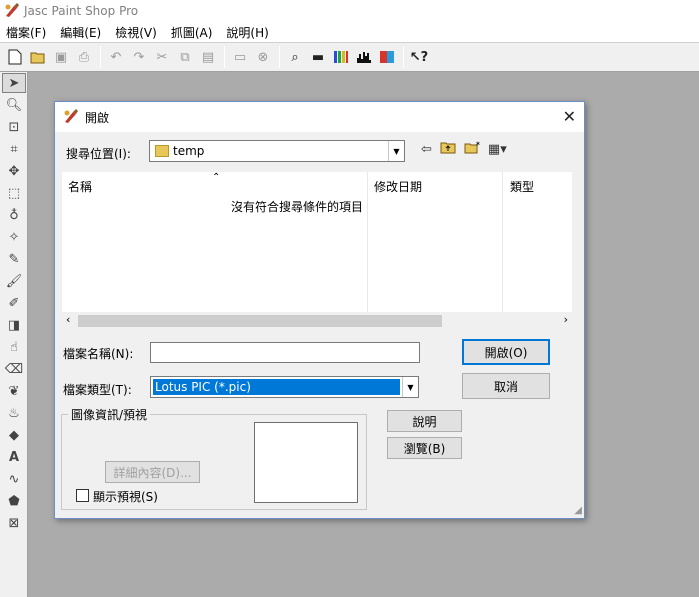 This screenshot has width=699, height=597. What do you see at coordinates (506, 352) in the screenshot?
I see `open-button: 開啟(O)` at bounding box center [506, 352].